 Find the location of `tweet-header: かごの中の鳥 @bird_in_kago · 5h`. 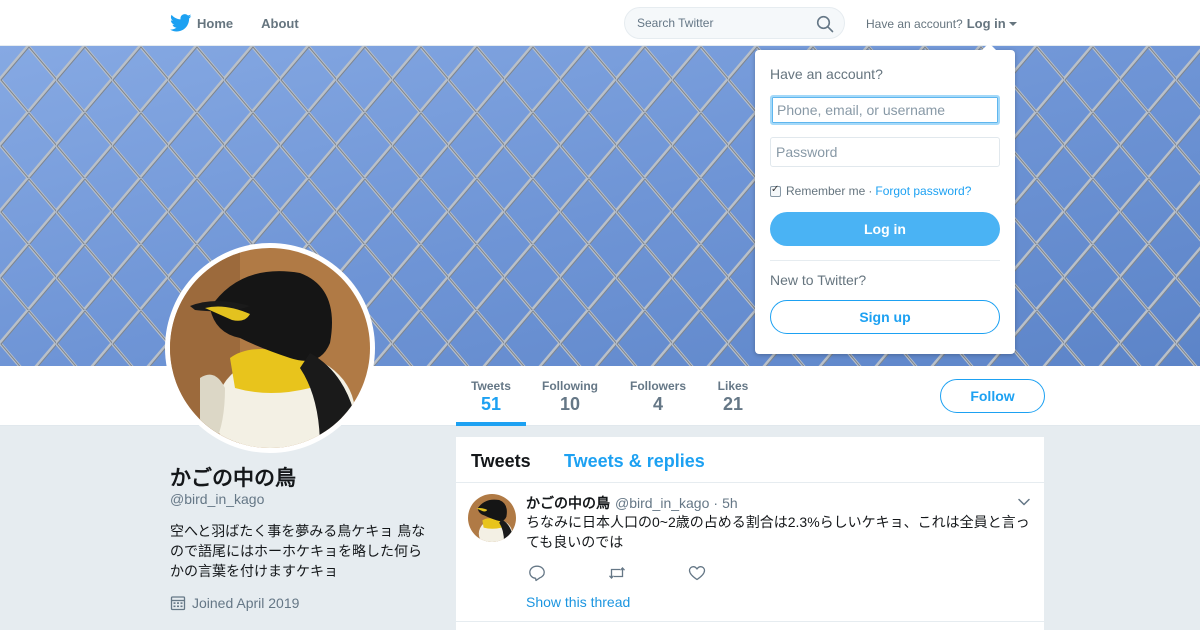

tweet-header: かごの中の鳥 @bird_in_kago · 5h is located at coordinates (632, 503).